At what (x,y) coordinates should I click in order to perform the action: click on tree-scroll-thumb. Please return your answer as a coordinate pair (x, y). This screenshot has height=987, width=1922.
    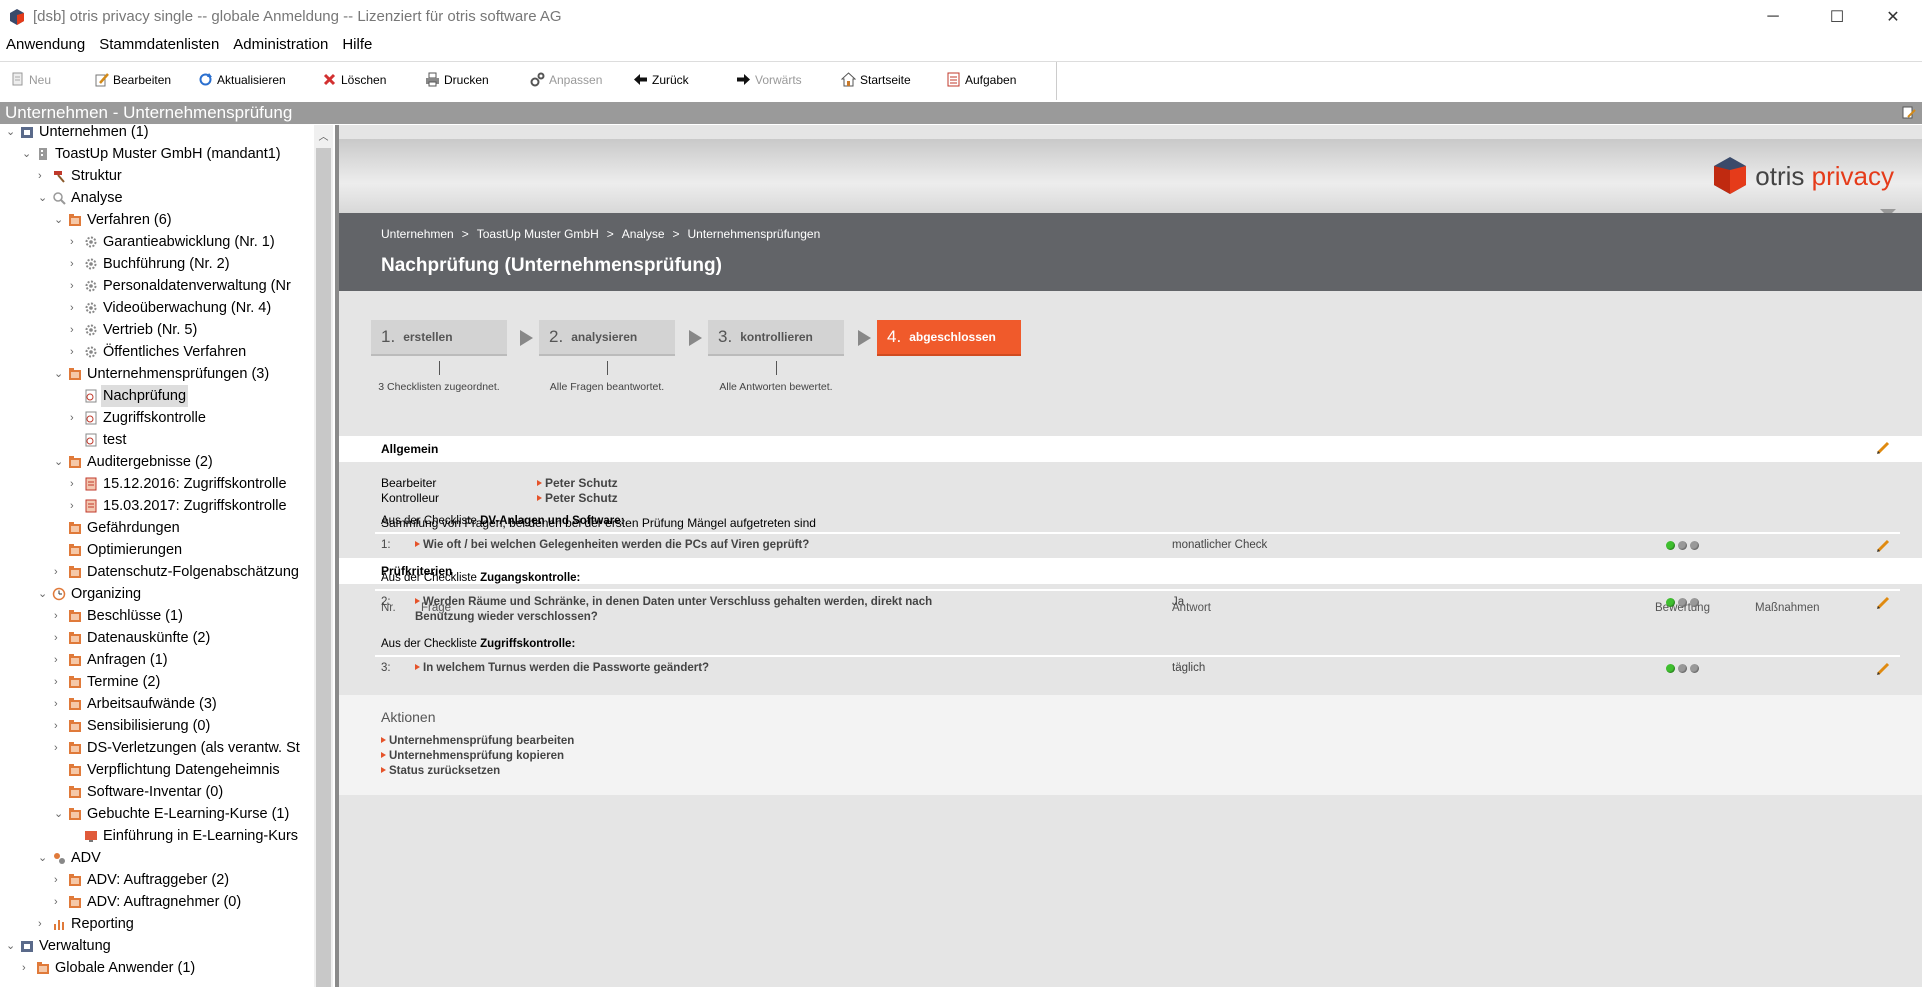
    Looking at the image, I should click on (323, 567).